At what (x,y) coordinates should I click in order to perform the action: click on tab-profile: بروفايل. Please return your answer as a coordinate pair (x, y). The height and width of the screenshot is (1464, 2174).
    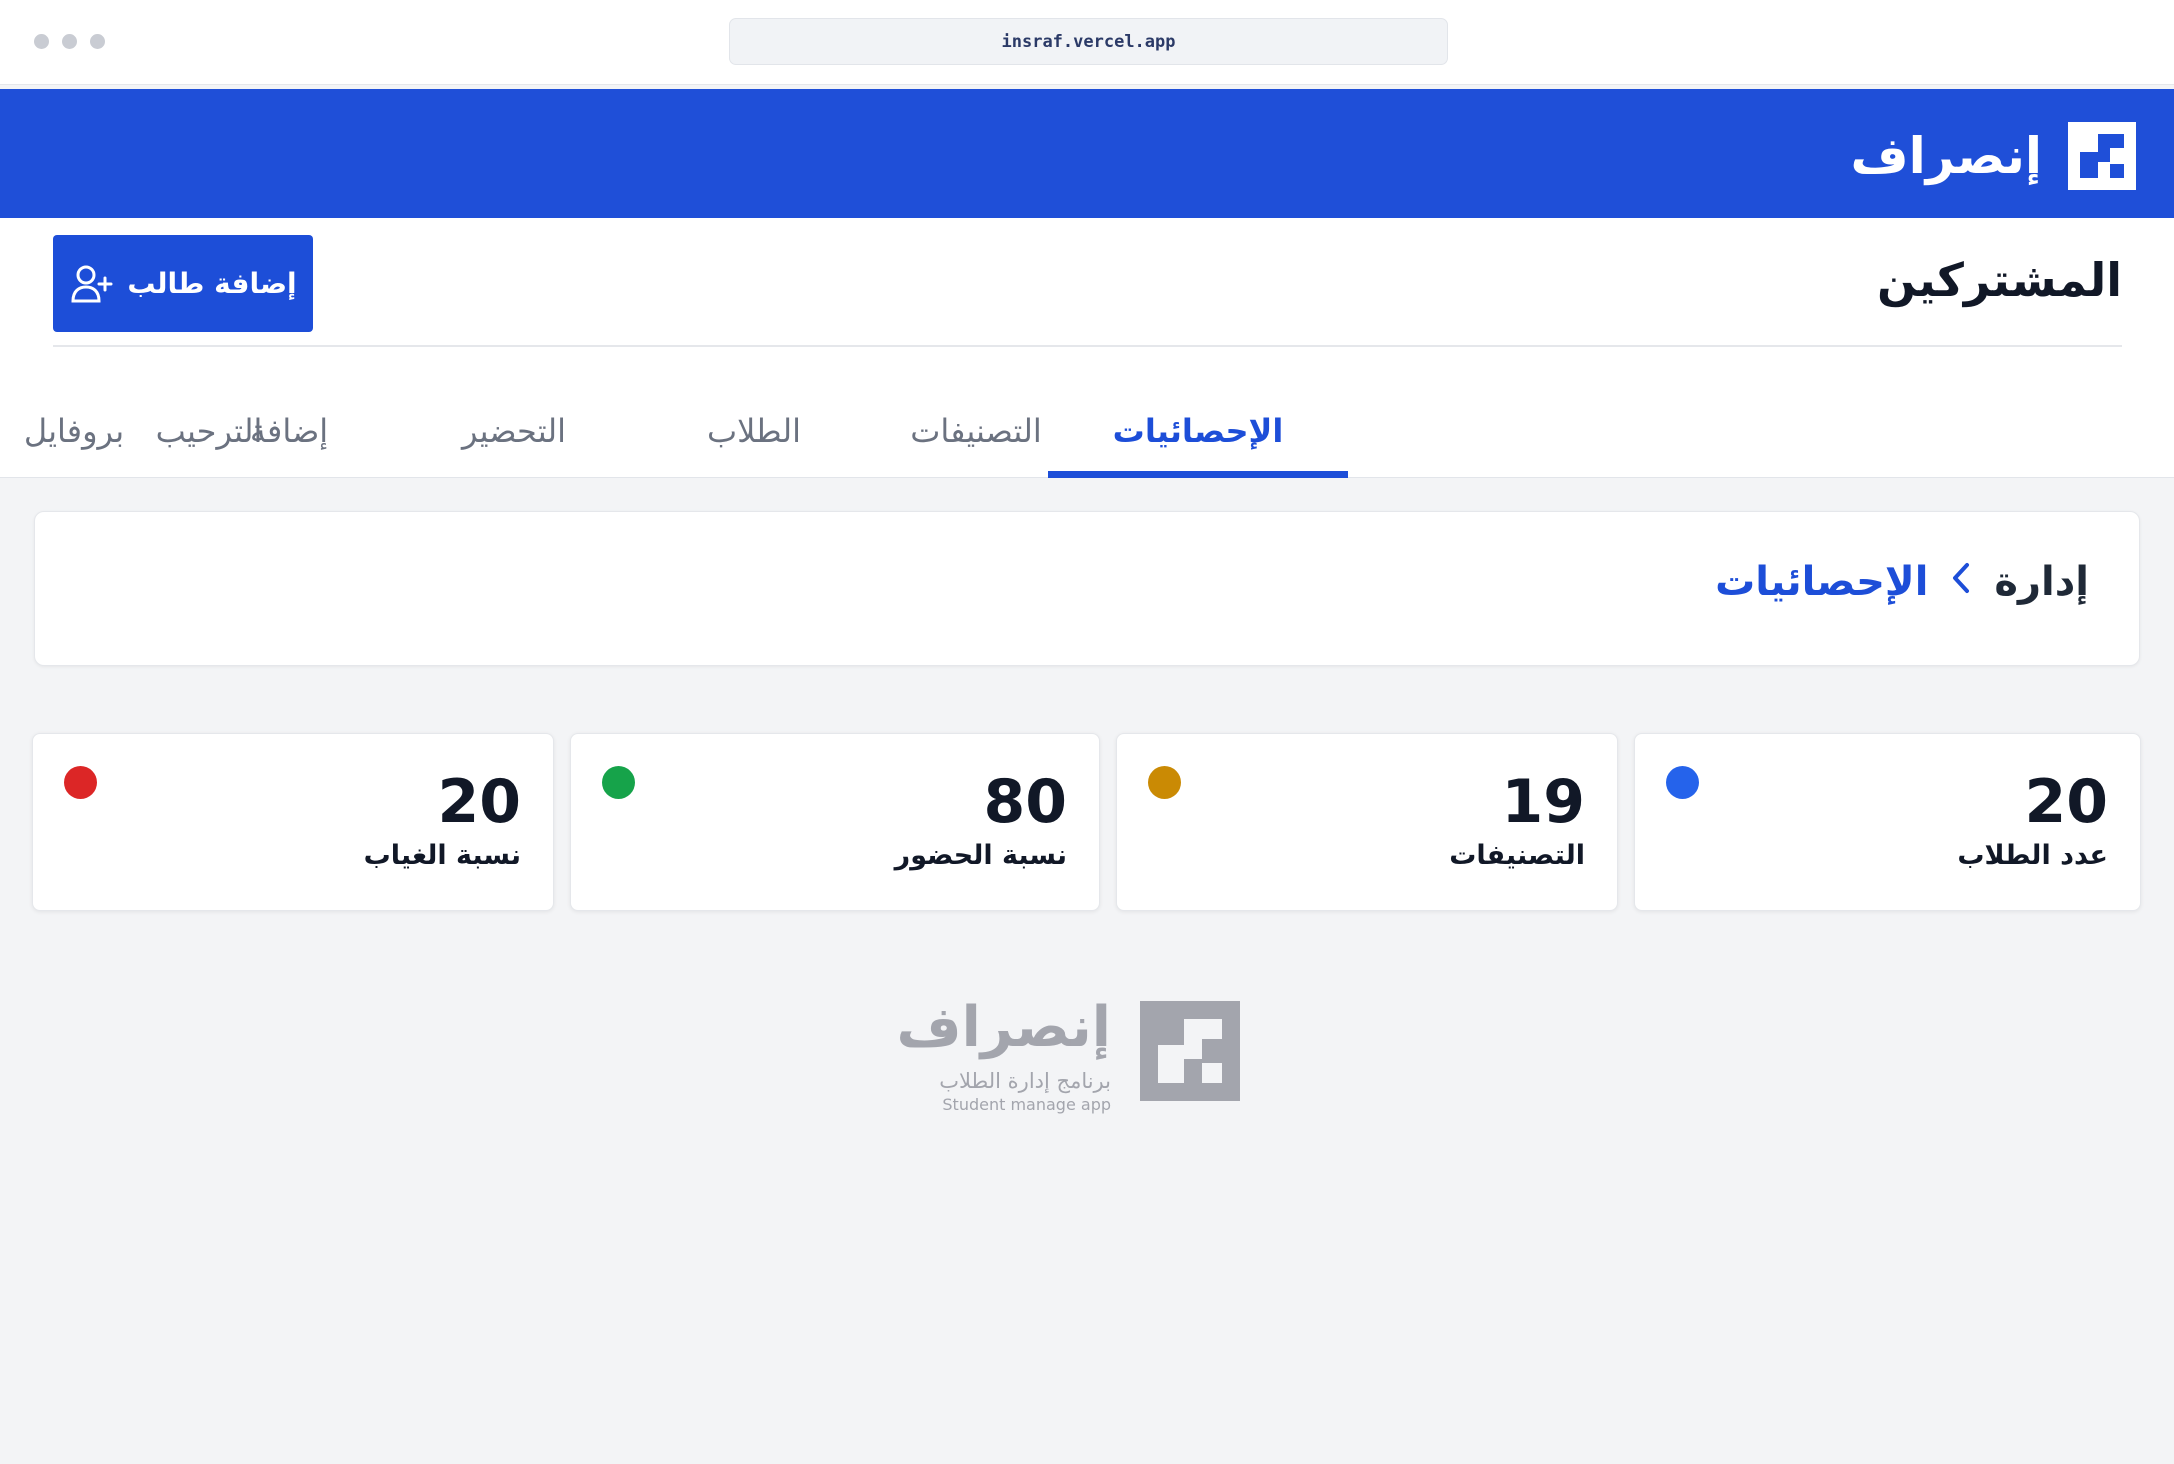
    Looking at the image, I should click on (87, 430).